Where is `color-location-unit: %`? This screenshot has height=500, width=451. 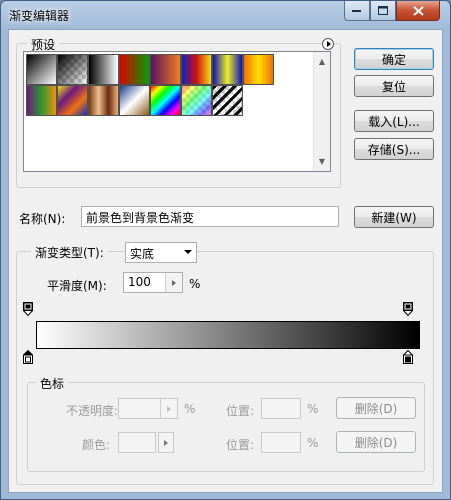
color-location-unit: % is located at coordinates (313, 443).